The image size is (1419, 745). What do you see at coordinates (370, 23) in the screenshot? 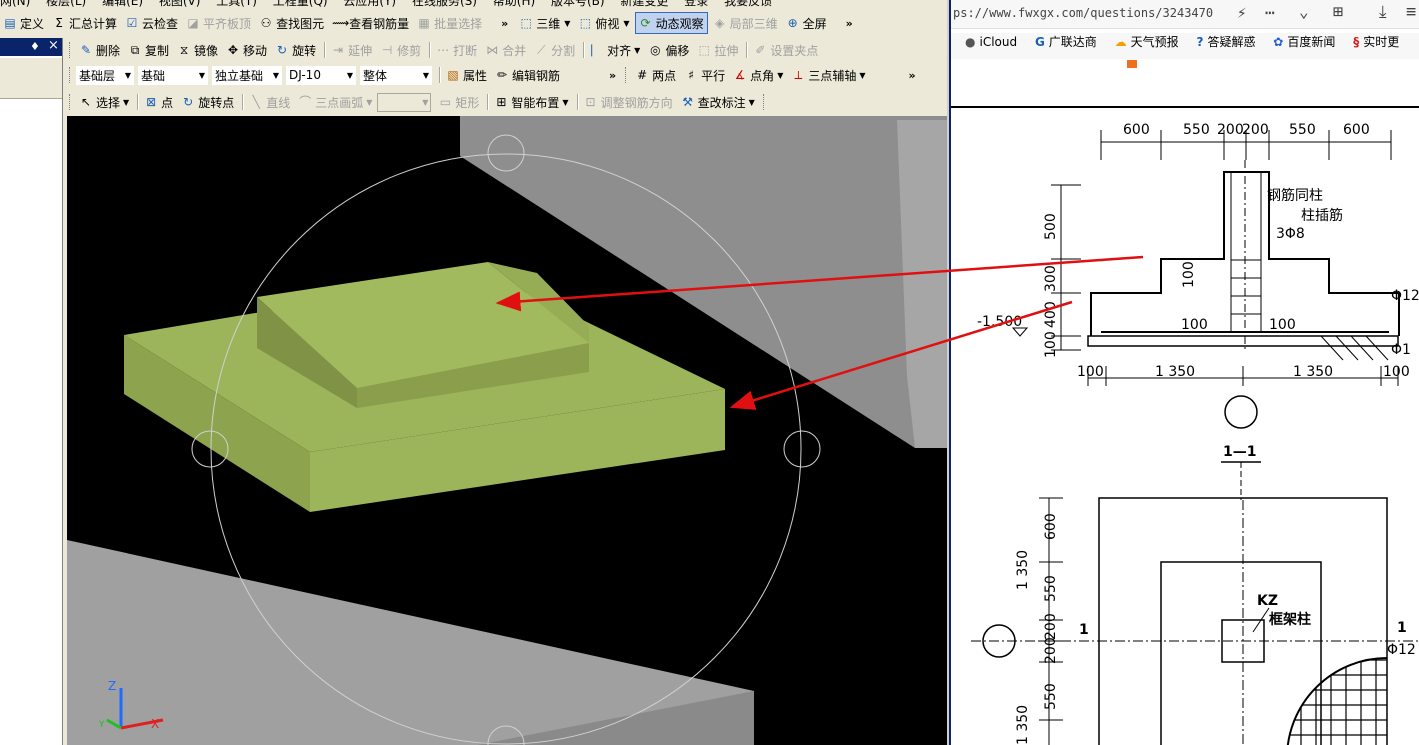
I see `view-rebar-button: ⟿ 查看钢筋量` at bounding box center [370, 23].